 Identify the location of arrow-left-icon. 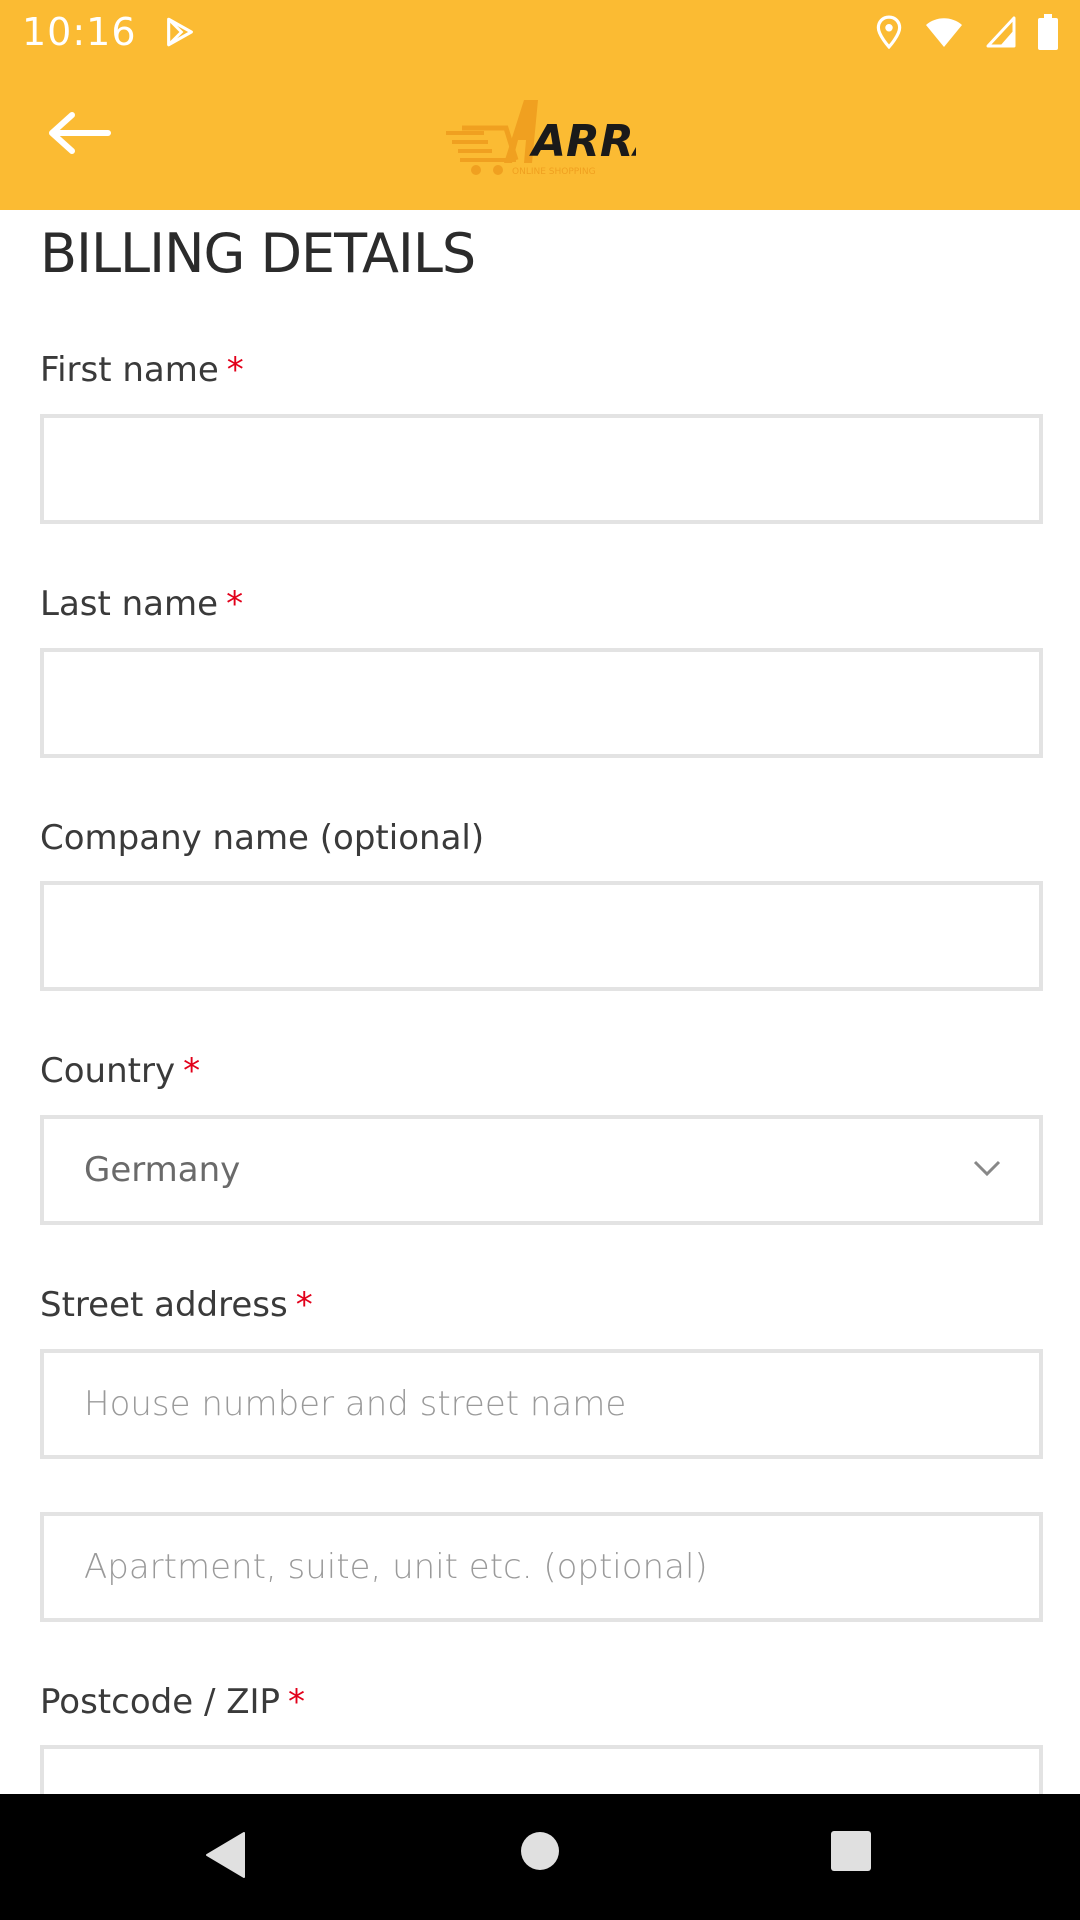
(80, 133).